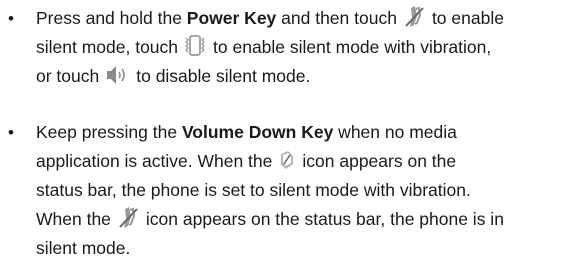 The height and width of the screenshot is (263, 582). What do you see at coordinates (83, 248) in the screenshot?
I see `text-line: silent mode.` at bounding box center [83, 248].